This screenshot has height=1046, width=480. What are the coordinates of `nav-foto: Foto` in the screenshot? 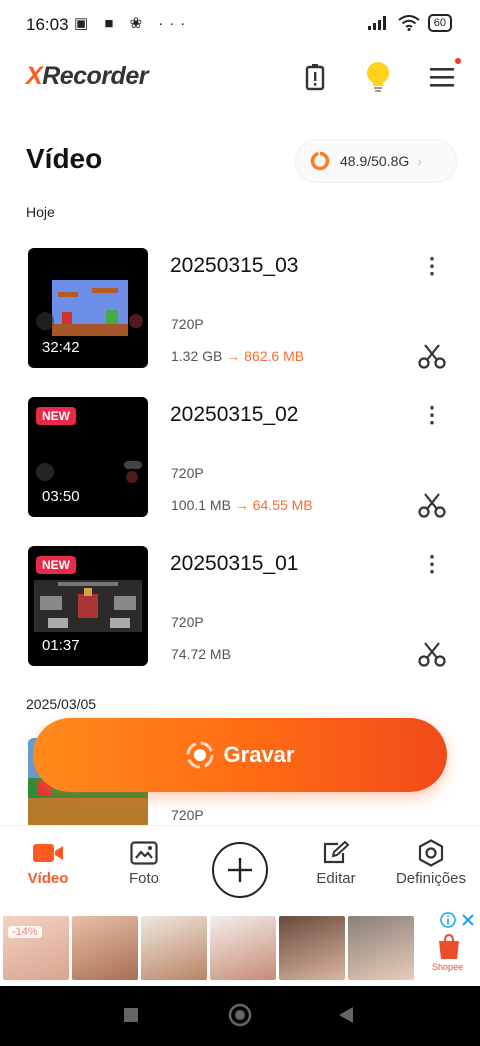 It's located at (144, 861).